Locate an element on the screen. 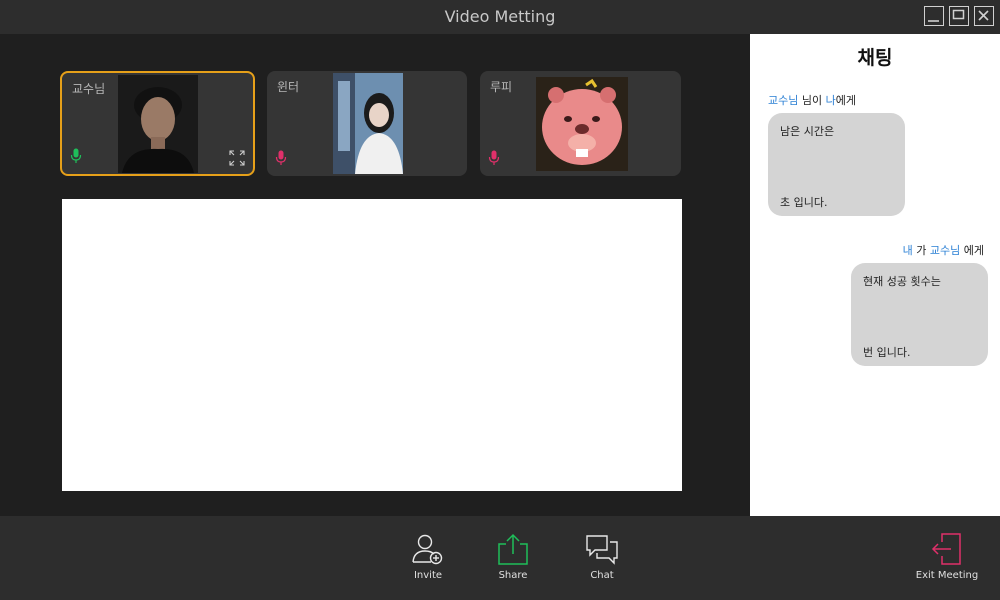 This screenshot has height=600, width=1000. participant-tile: 루피 is located at coordinates (580, 123).